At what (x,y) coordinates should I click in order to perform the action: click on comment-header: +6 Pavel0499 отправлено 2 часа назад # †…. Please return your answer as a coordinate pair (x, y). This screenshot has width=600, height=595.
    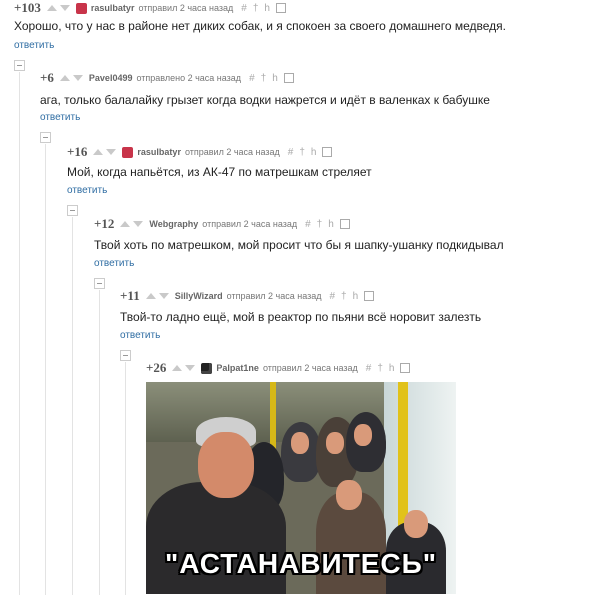
    Looking at the image, I should click on (167, 78).